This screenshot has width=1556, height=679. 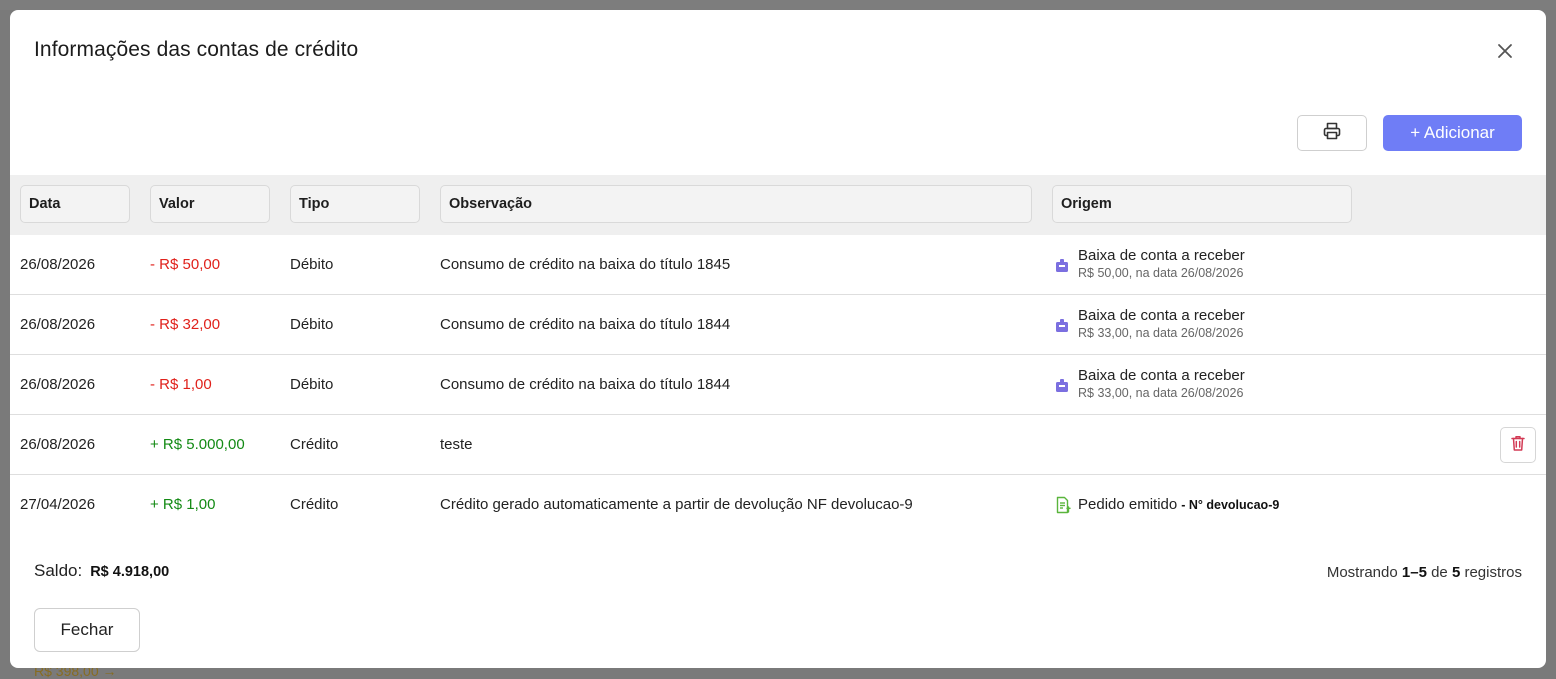 I want to click on row-origin: Pedido emitido - N° devolucao-9, so click(x=1166, y=504).